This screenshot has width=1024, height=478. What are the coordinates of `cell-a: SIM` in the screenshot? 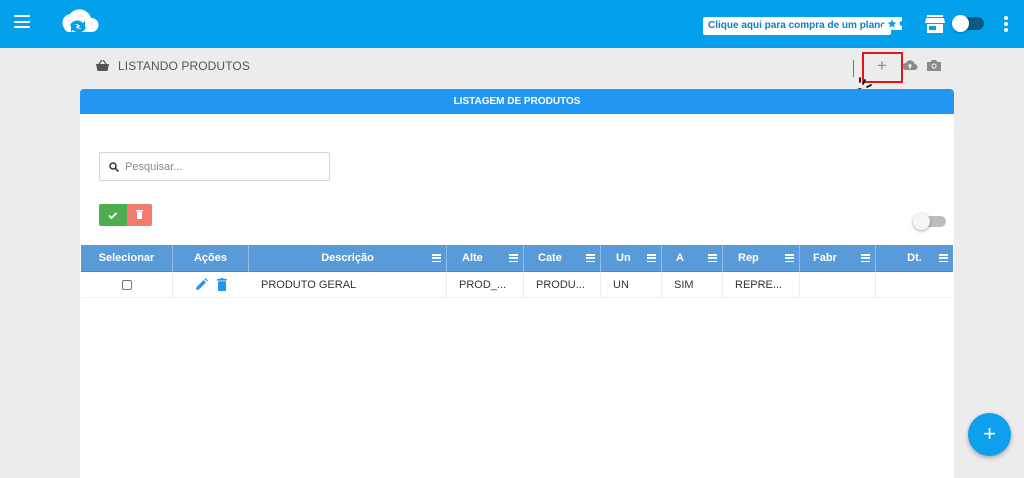 It's located at (692, 285).